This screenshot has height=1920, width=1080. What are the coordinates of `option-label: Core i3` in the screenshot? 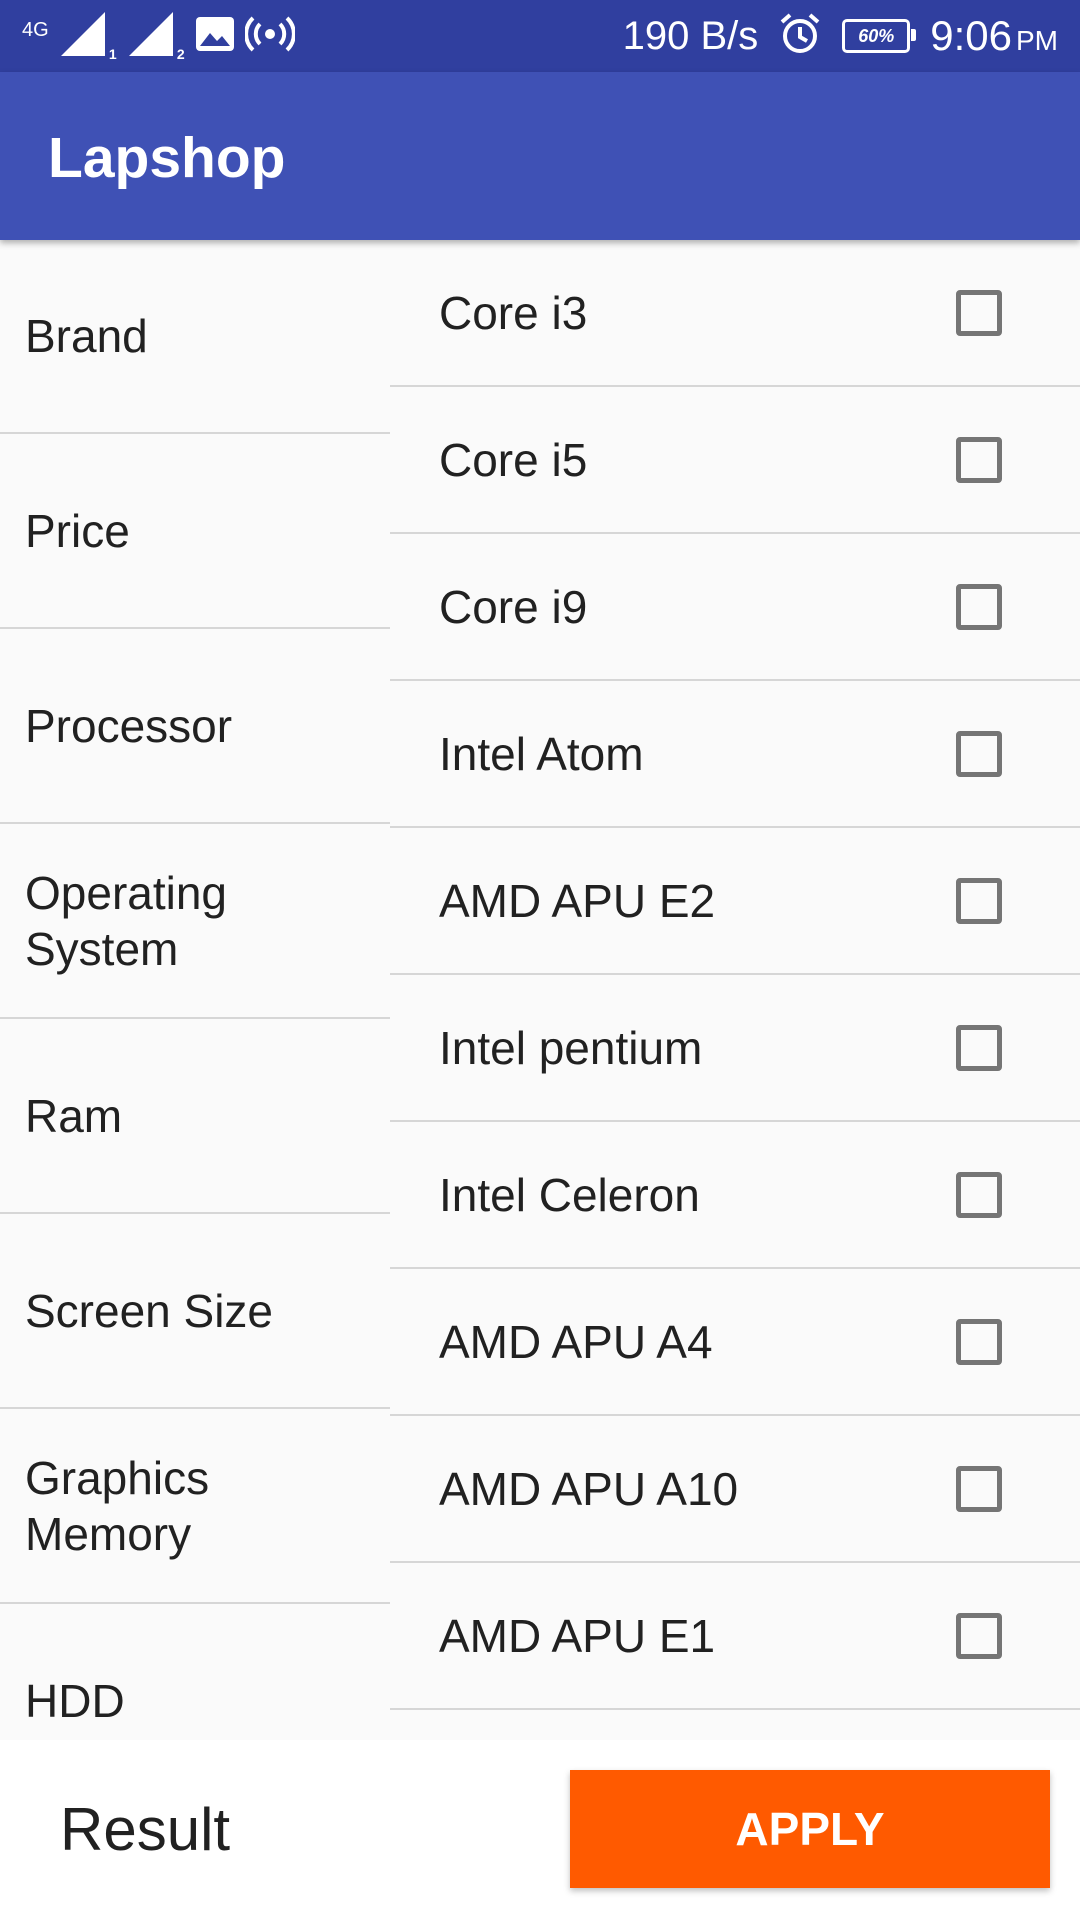 It's located at (513, 312).